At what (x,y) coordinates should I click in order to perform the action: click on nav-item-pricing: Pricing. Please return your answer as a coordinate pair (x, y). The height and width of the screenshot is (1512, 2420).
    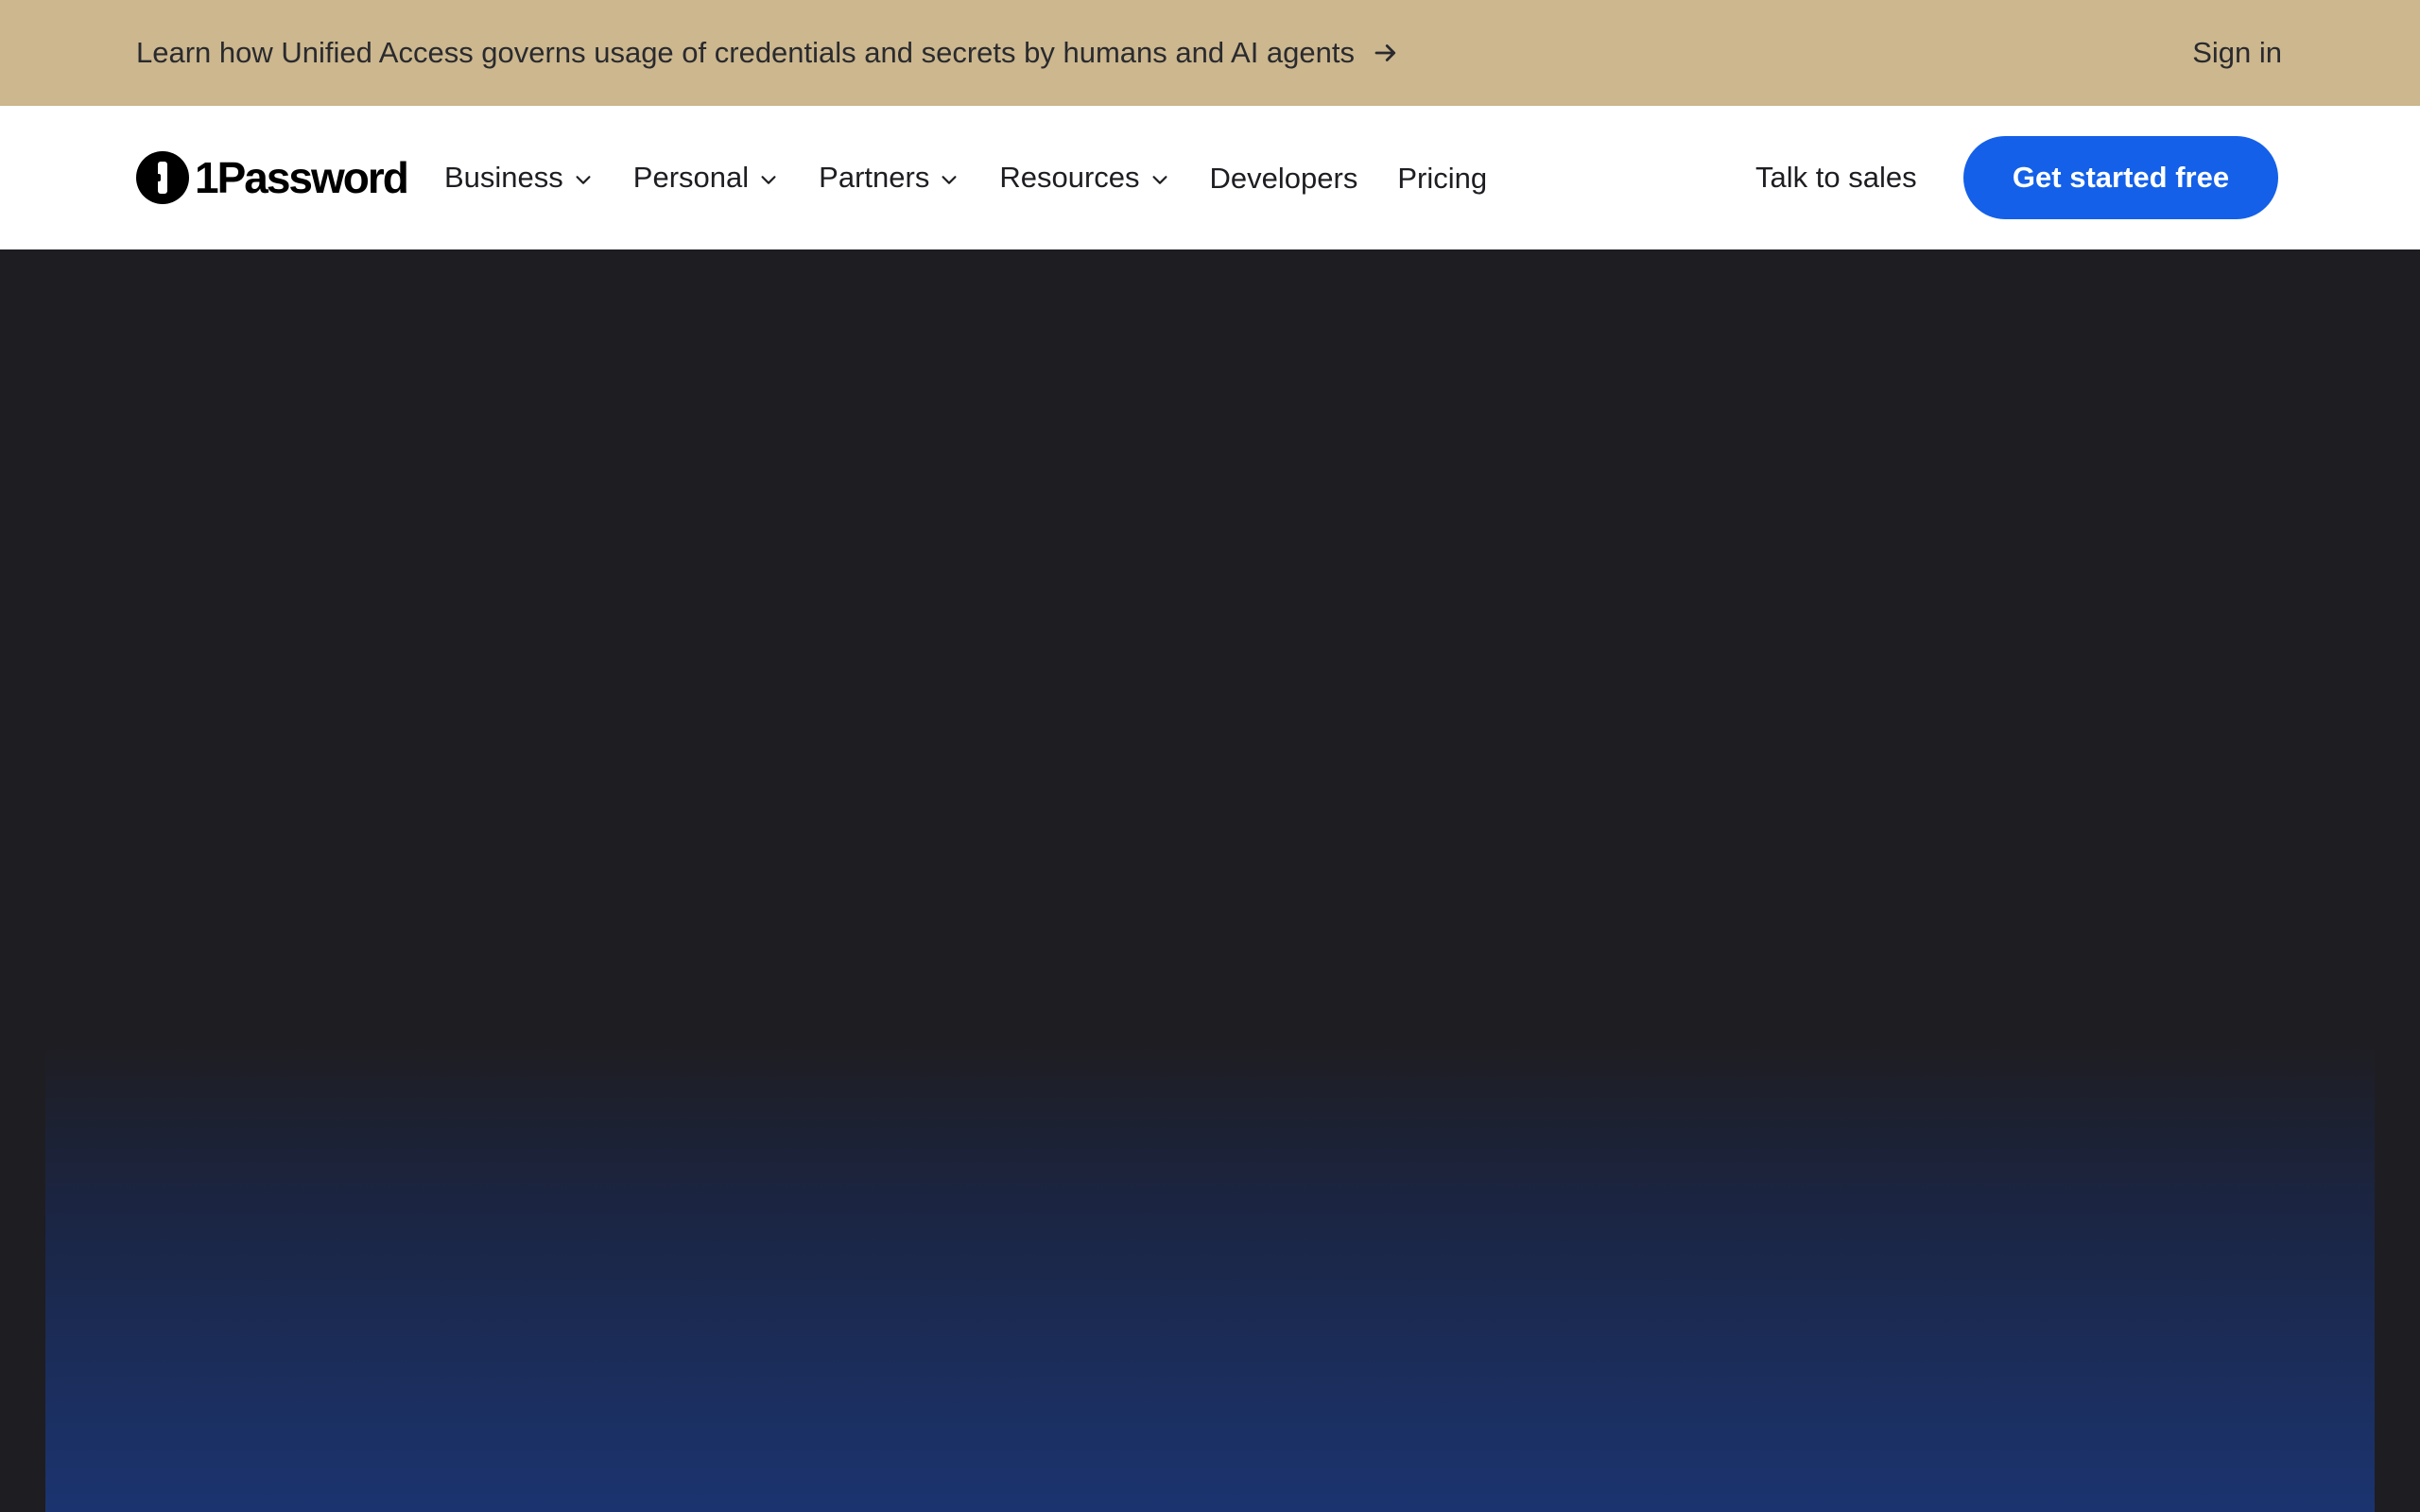
    Looking at the image, I should click on (1442, 179).